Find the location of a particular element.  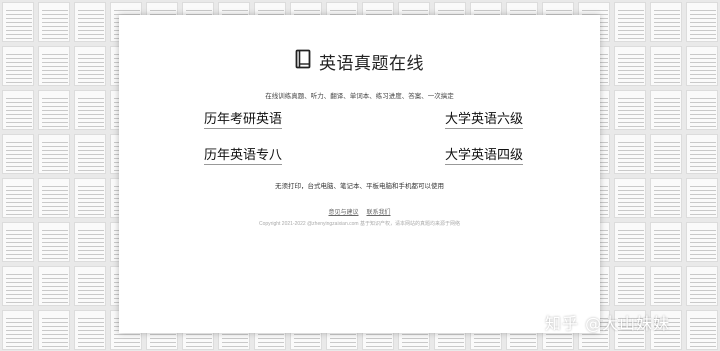

link-kaoyan-english: 历年考研英语 is located at coordinates (243, 118).